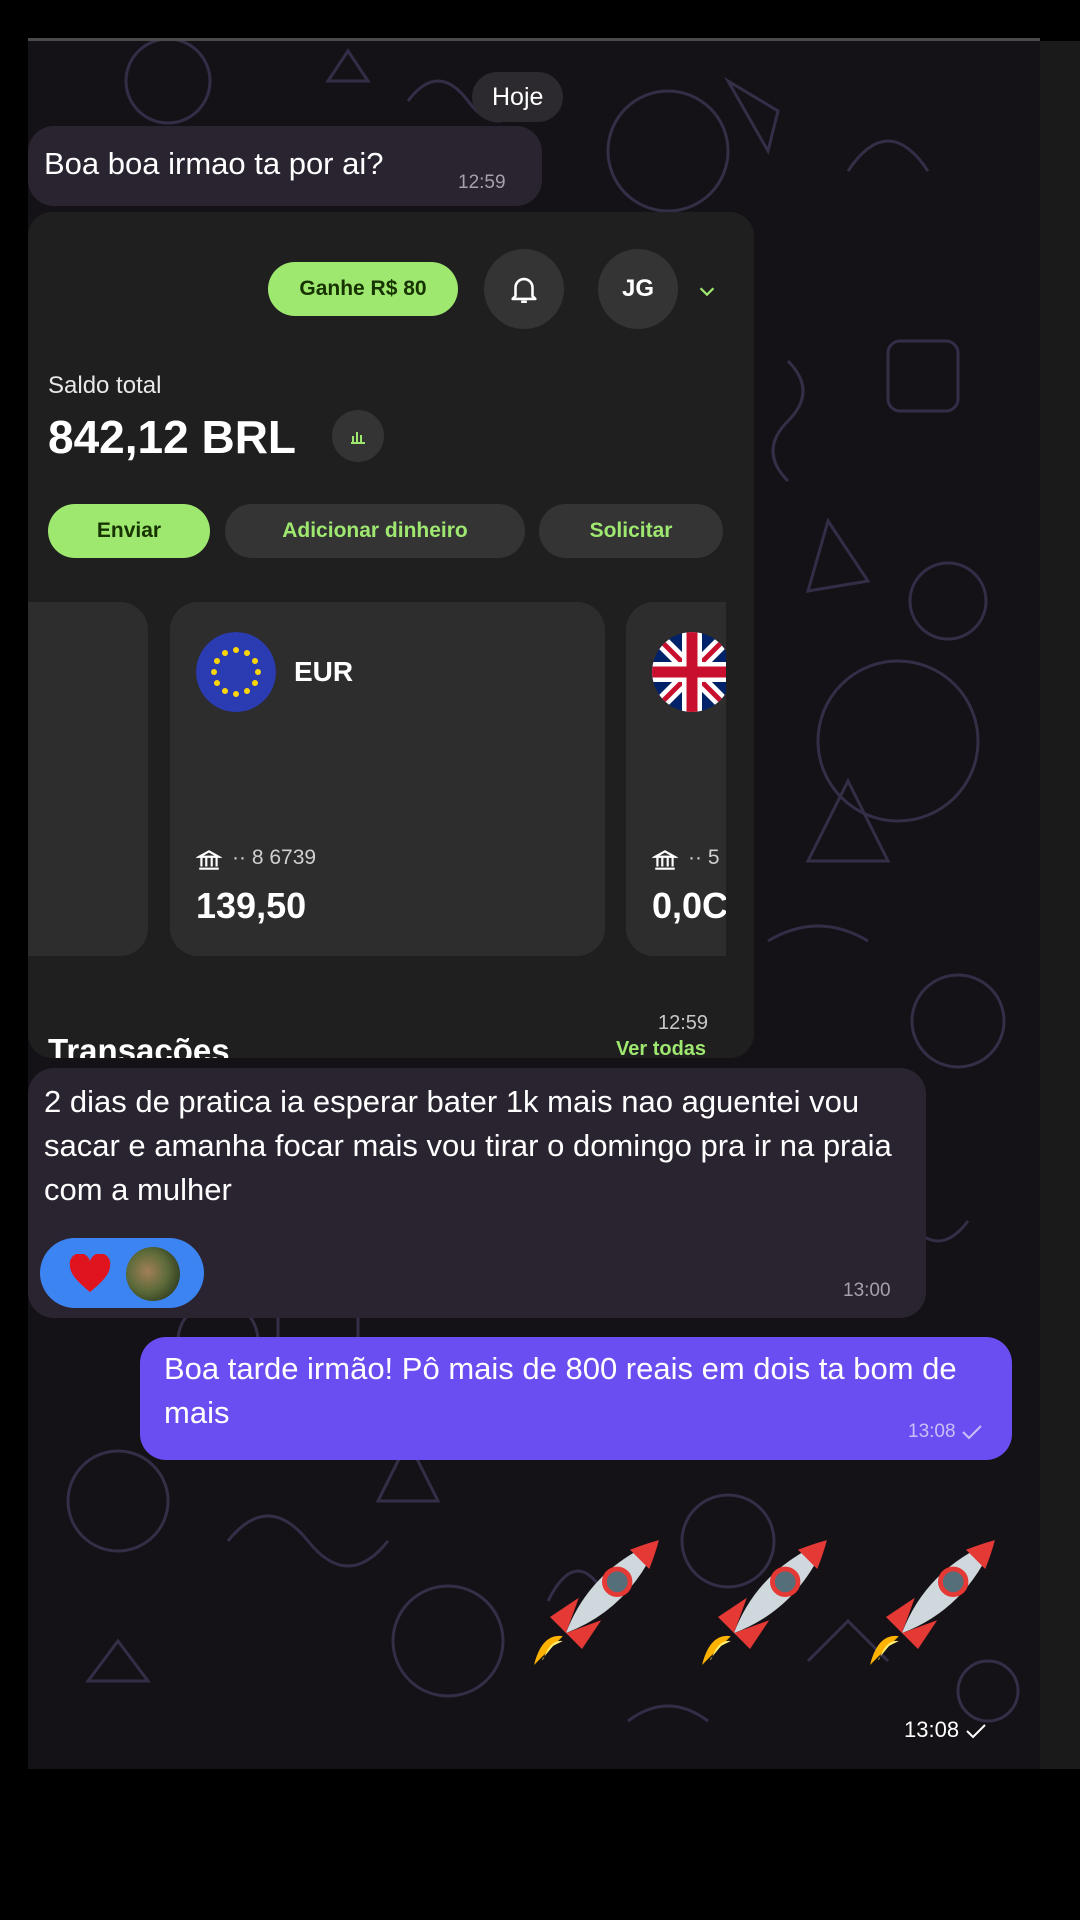 This screenshot has width=1080, height=1920. Describe the element at coordinates (251, 905) in the screenshot. I see `account-balance: 139,50` at that location.